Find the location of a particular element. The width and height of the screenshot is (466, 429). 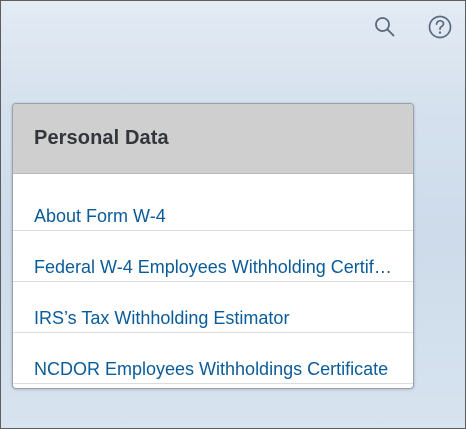

link-about-form-w4: About Form W-4 is located at coordinates (213, 216).